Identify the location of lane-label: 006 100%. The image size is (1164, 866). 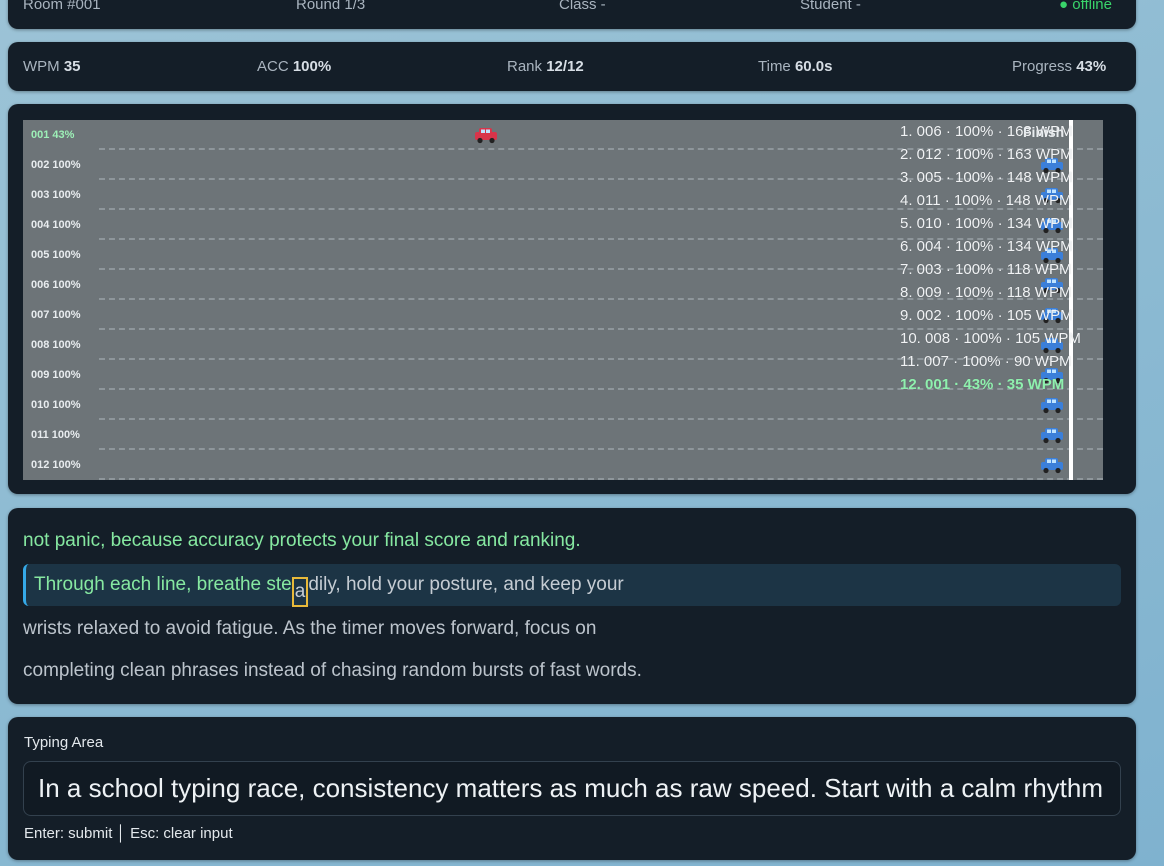
(56, 285).